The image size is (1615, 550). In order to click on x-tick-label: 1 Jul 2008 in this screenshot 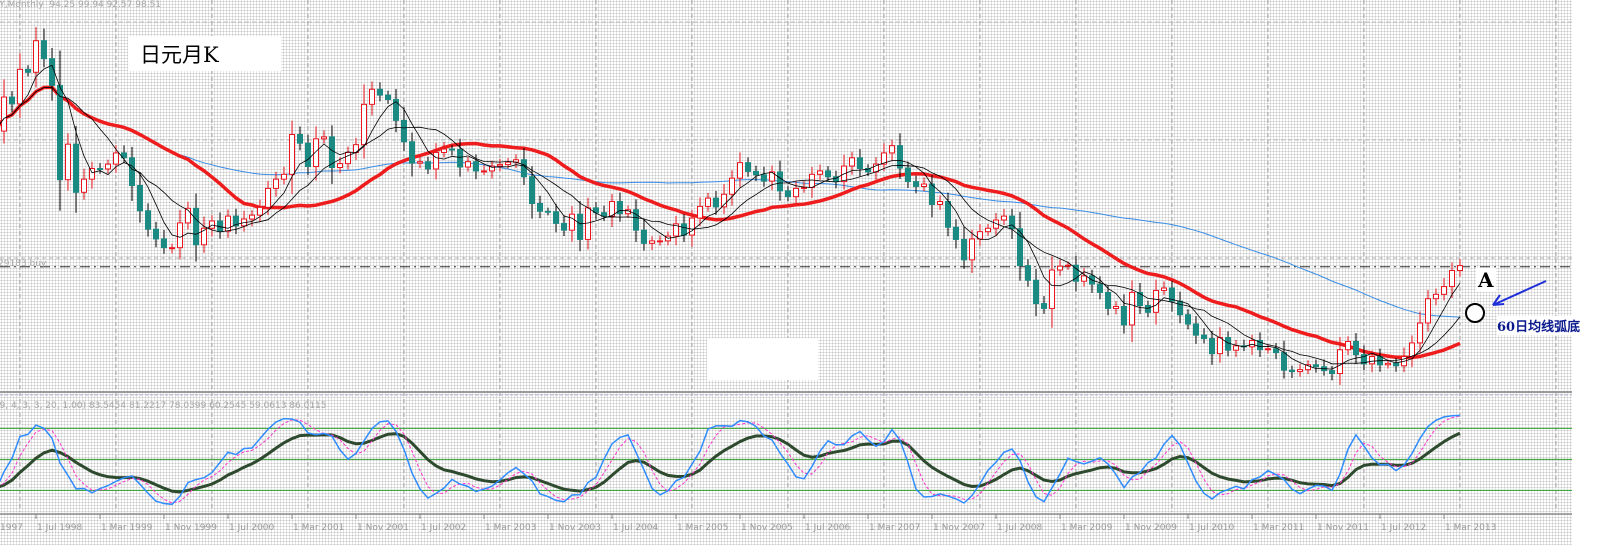, I will do `click(1020, 528)`.